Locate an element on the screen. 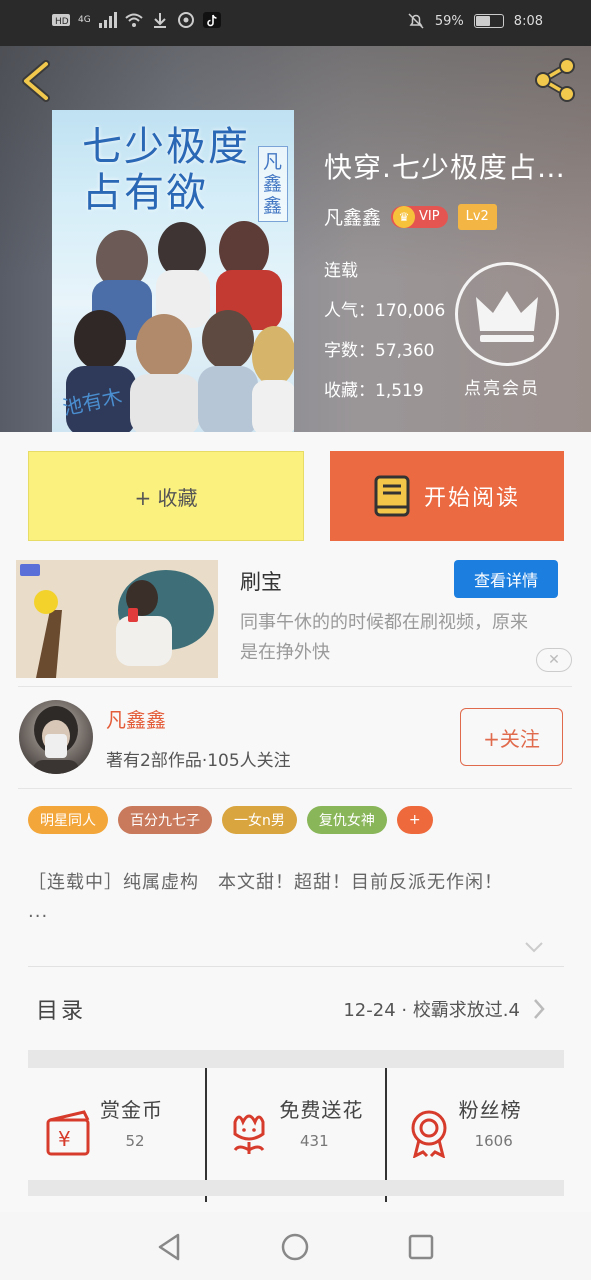 The image size is (591, 1280). tag-chip: 明星同人 is located at coordinates (68, 820).